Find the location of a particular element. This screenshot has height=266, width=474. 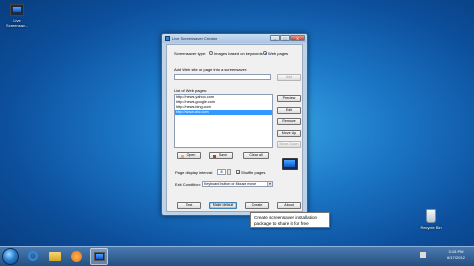

move-up-button: Move Up is located at coordinates (289, 133).